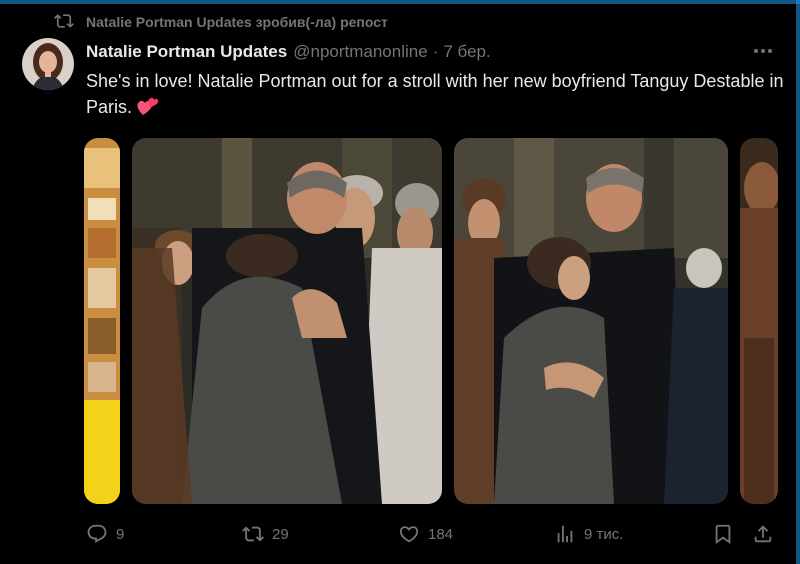 The height and width of the screenshot is (564, 800). What do you see at coordinates (400, 2) in the screenshot?
I see `window-frame-top` at bounding box center [400, 2].